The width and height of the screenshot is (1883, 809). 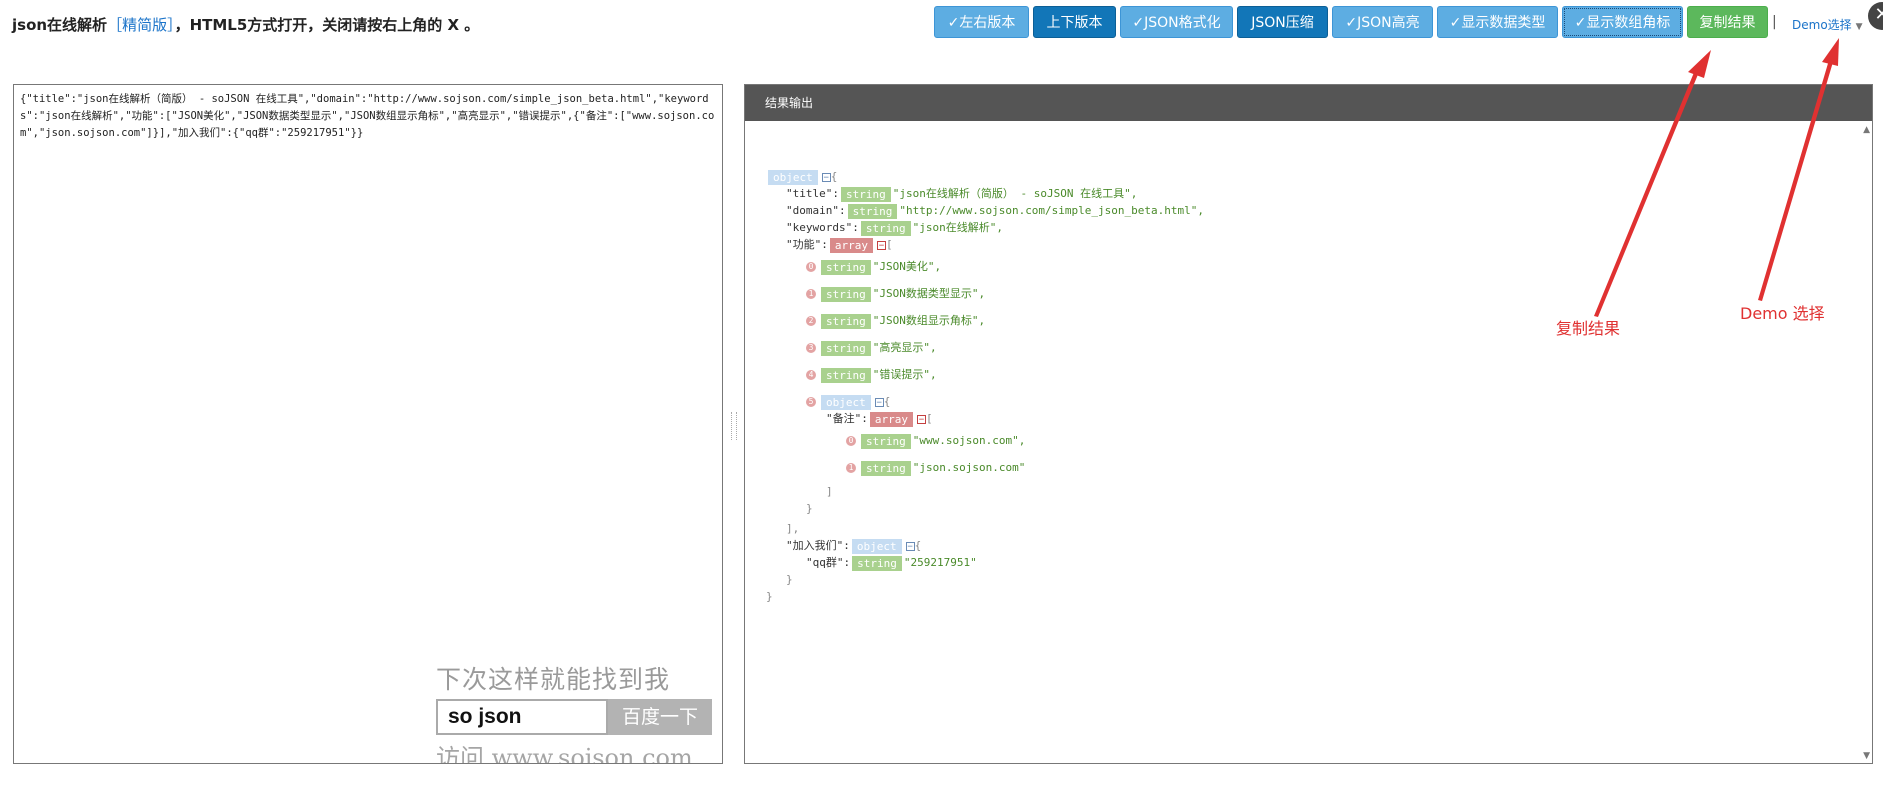 What do you see at coordinates (1308, 103) in the screenshot?
I see `result-output-header: 结果输出` at bounding box center [1308, 103].